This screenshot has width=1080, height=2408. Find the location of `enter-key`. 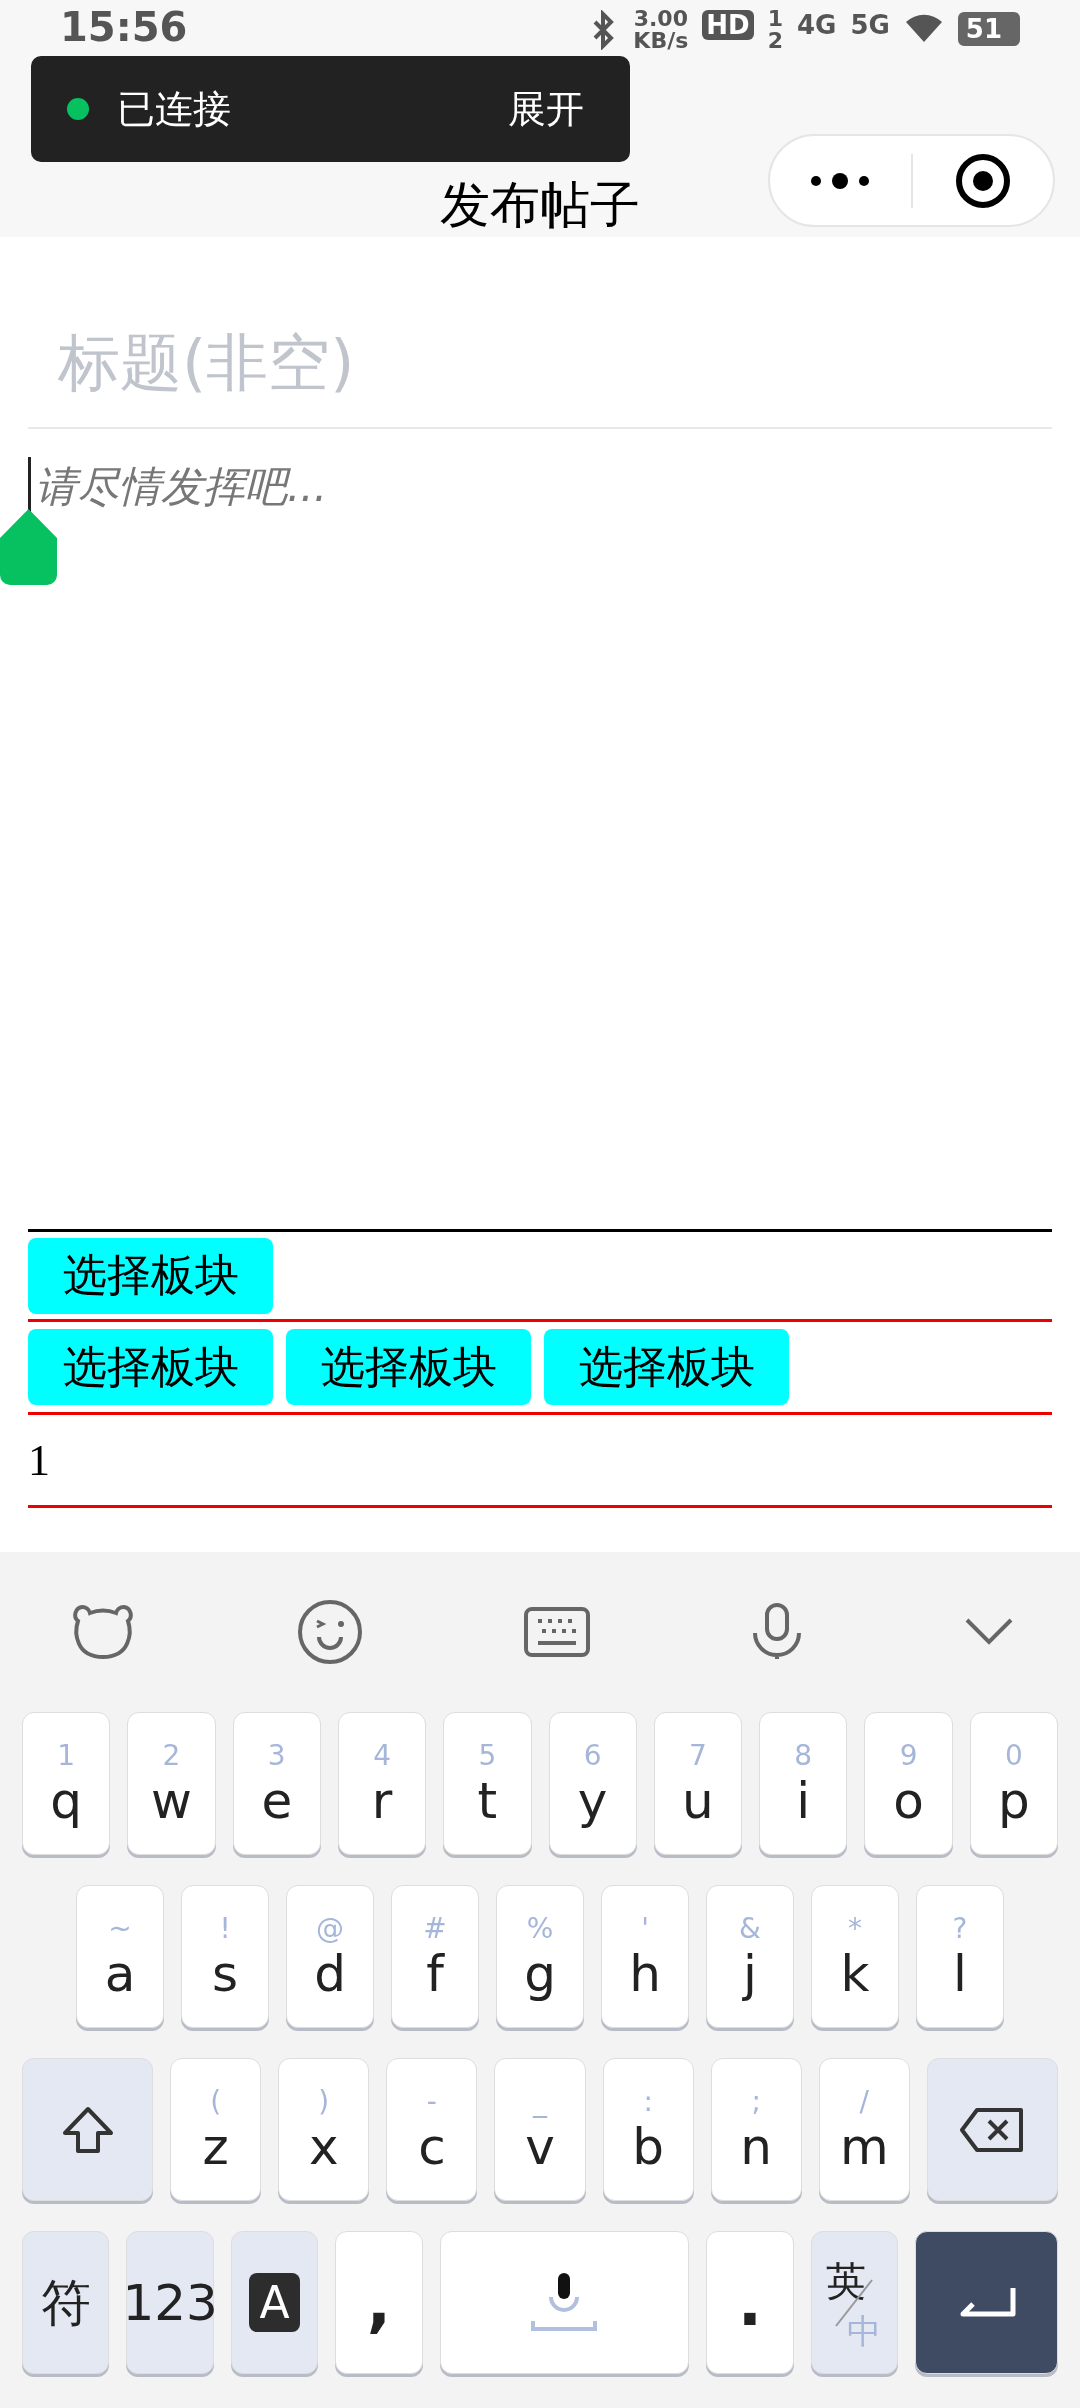

enter-key is located at coordinates (986, 2302).